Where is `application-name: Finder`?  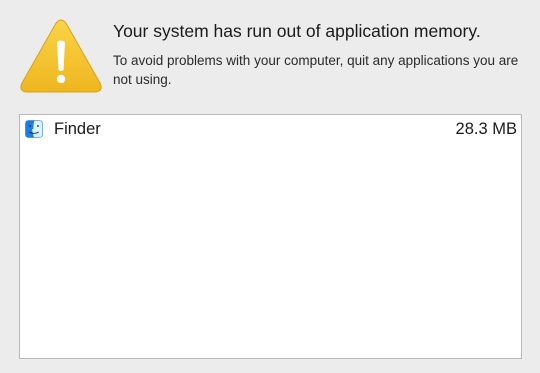
application-name: Finder is located at coordinates (77, 129).